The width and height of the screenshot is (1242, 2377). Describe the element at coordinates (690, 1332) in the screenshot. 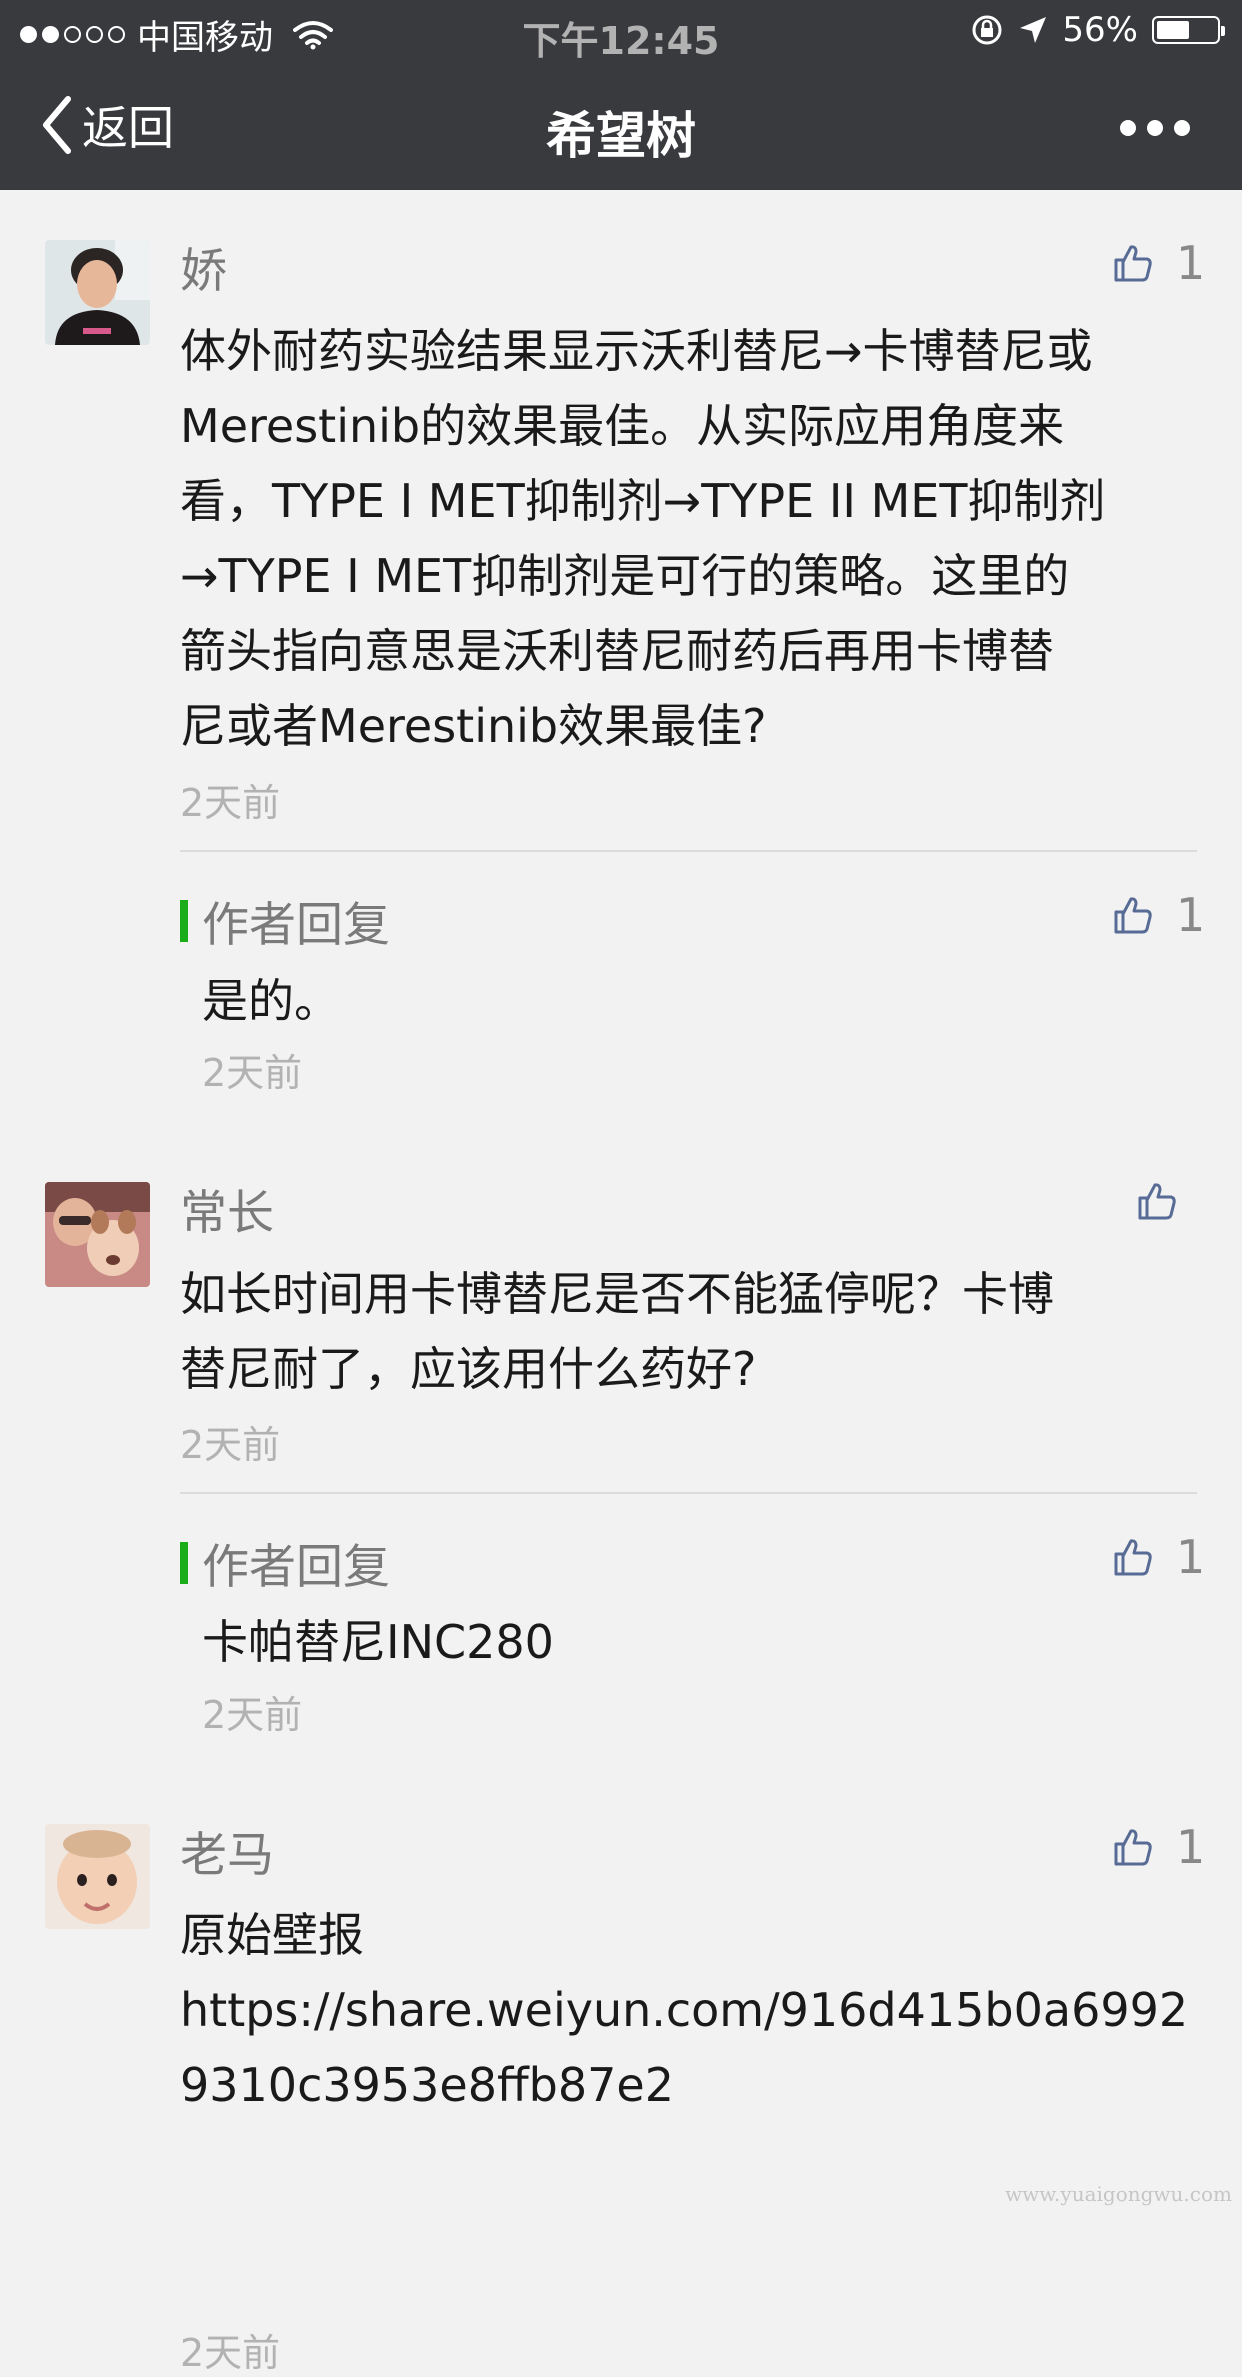

I see `comment-text: 如长时间用卡博替尼是否不能猛停呢？卡博 替尼耐了，应该用什么药好?` at that location.